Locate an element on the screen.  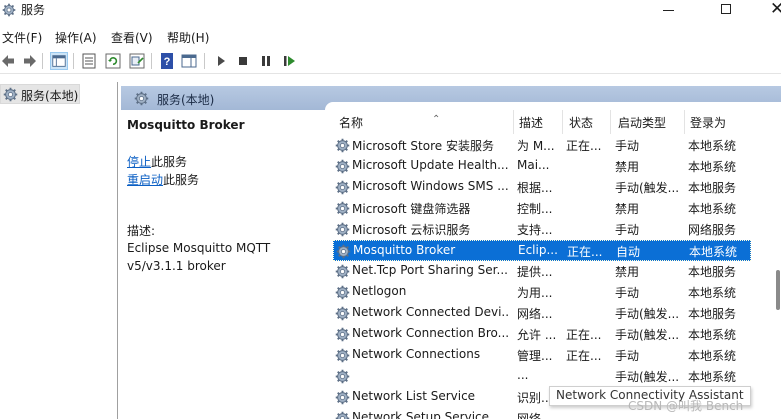
stop-service-link: 停止 is located at coordinates (139, 162).